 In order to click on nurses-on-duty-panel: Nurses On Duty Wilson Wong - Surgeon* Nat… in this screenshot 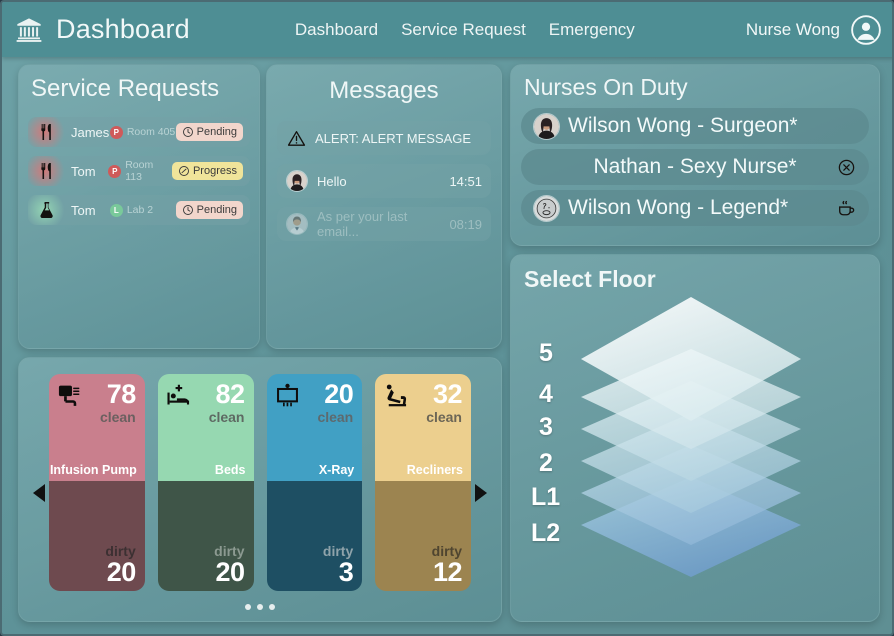, I will do `click(695, 155)`.